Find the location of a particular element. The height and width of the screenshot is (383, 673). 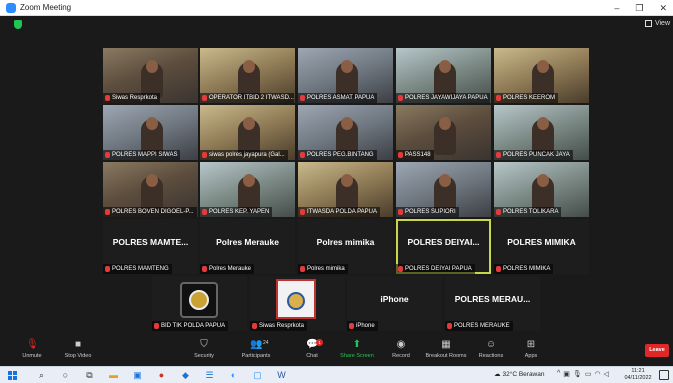

participant-name: POLRES MIMIKA is located at coordinates (527, 269).